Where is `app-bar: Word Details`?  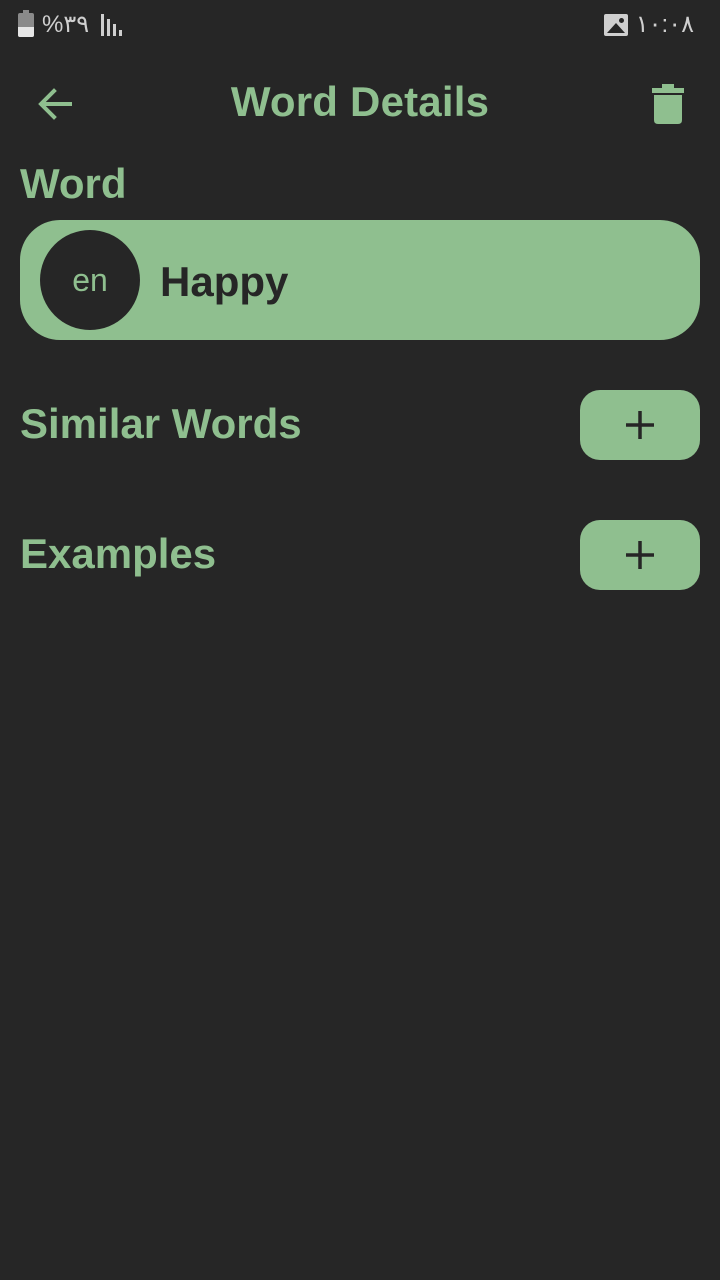 app-bar: Word Details is located at coordinates (360, 104).